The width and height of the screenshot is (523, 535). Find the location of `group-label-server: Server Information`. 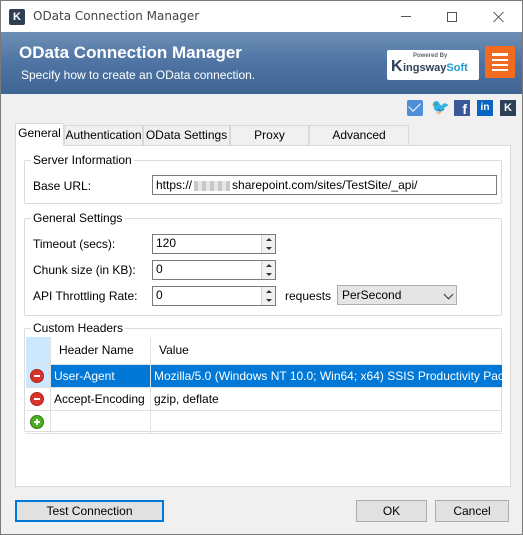

group-label-server: Server Information is located at coordinates (82, 160).